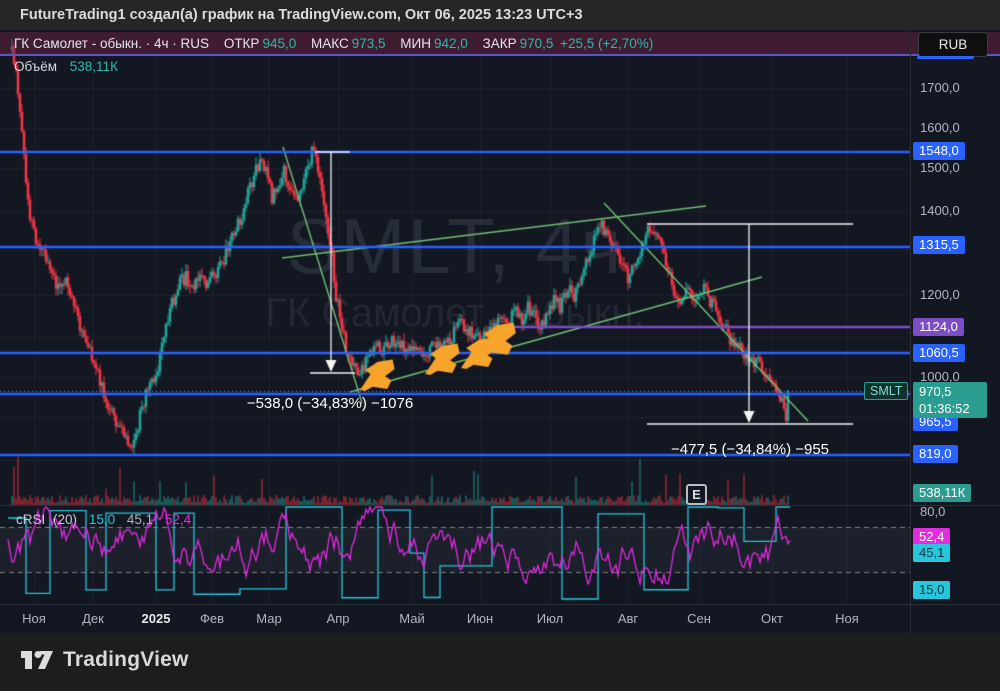 Image resolution: width=1000 pixels, height=691 pixels. Describe the element at coordinates (500, 604) in the screenshot. I see `time-axis-separator` at that location.